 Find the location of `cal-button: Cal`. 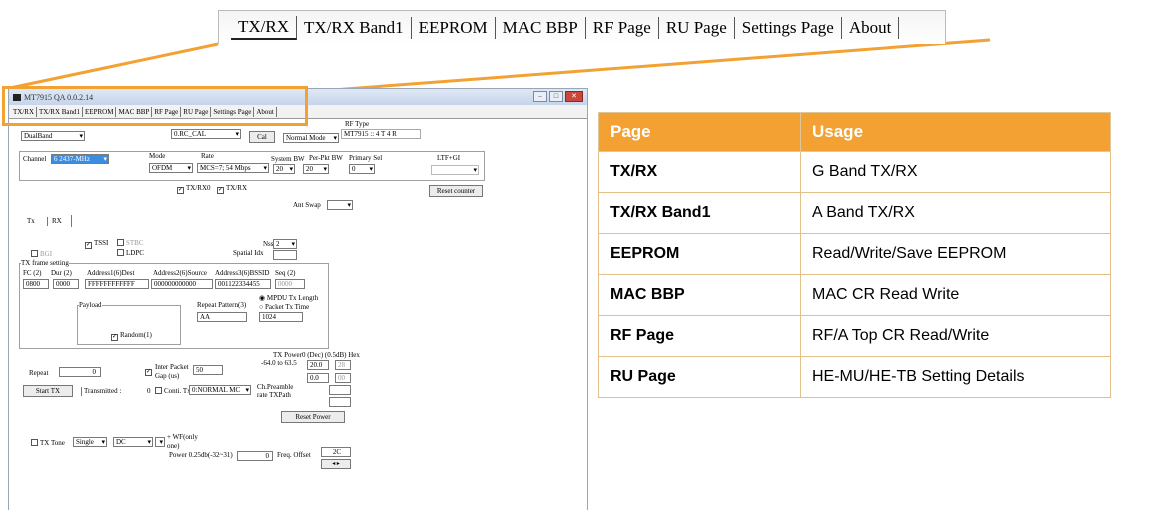

cal-button: Cal is located at coordinates (262, 137).